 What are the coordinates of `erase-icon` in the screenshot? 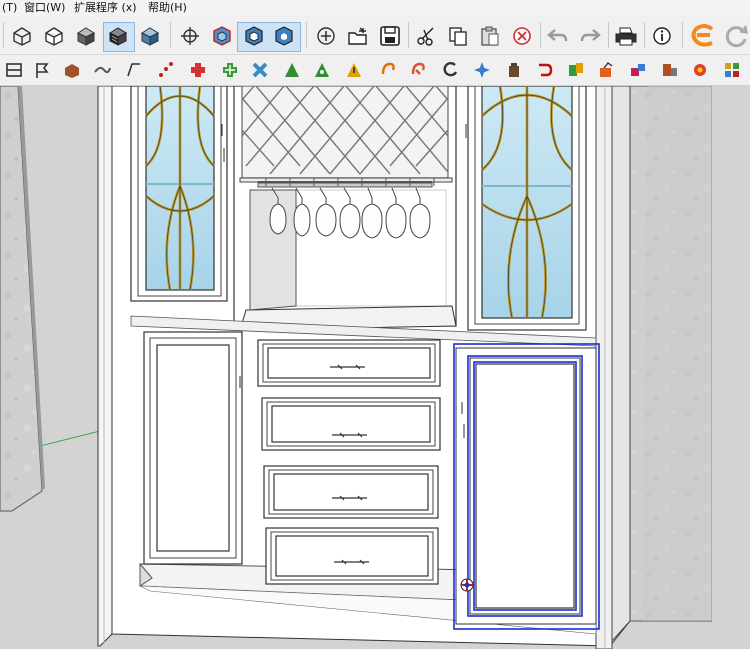 It's located at (522, 36).